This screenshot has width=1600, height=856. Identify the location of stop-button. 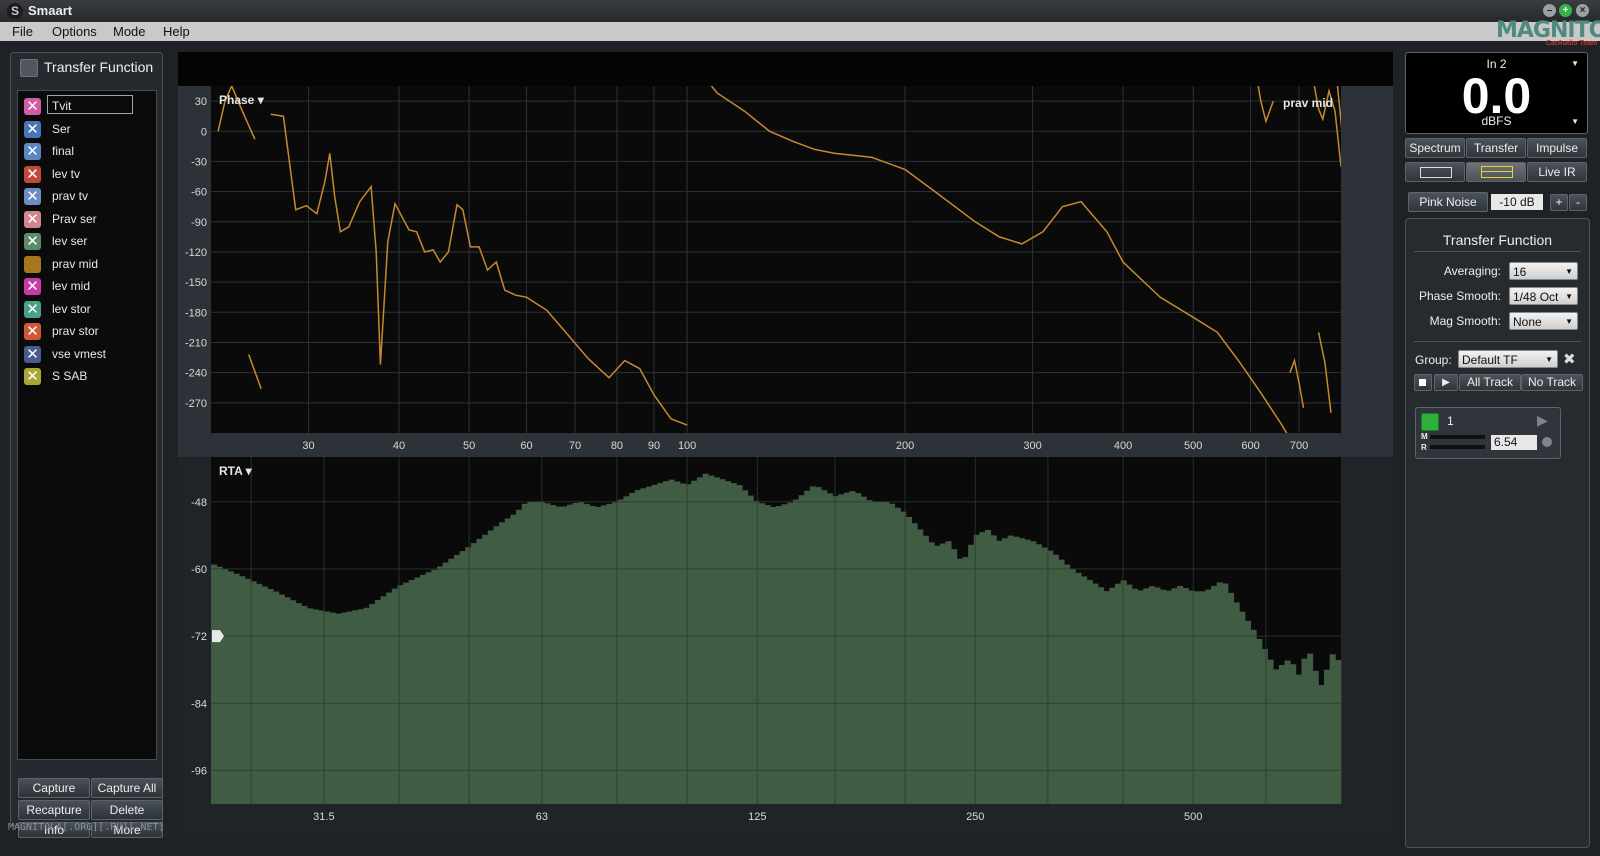
(1423, 382).